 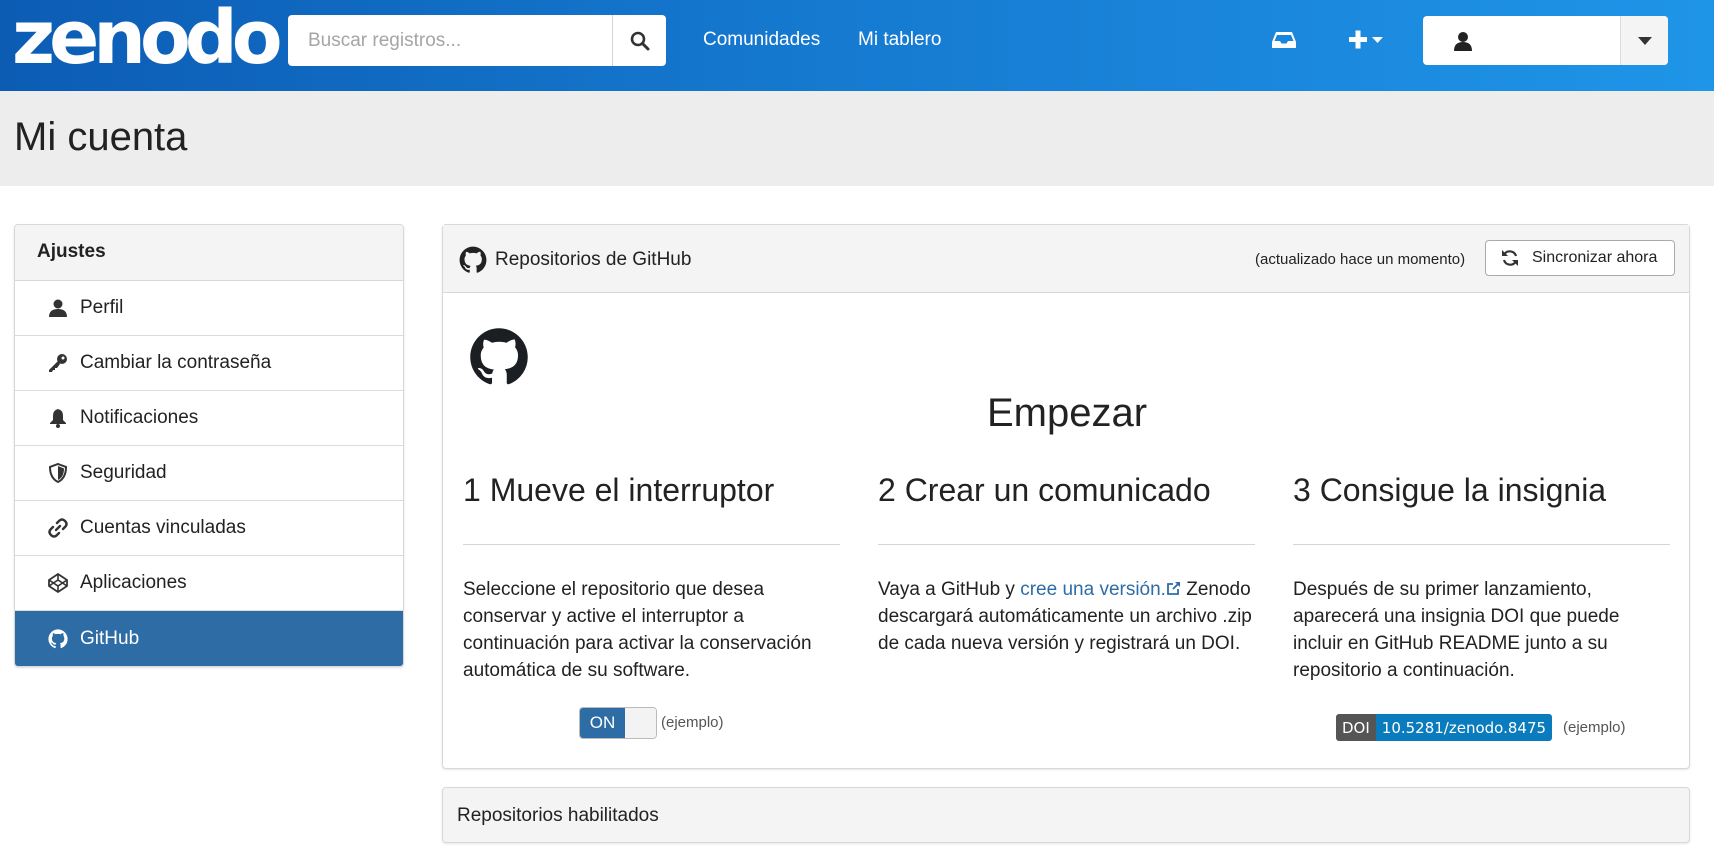 What do you see at coordinates (123, 472) in the screenshot?
I see `sidebar-item-label: Seguridad` at bounding box center [123, 472].